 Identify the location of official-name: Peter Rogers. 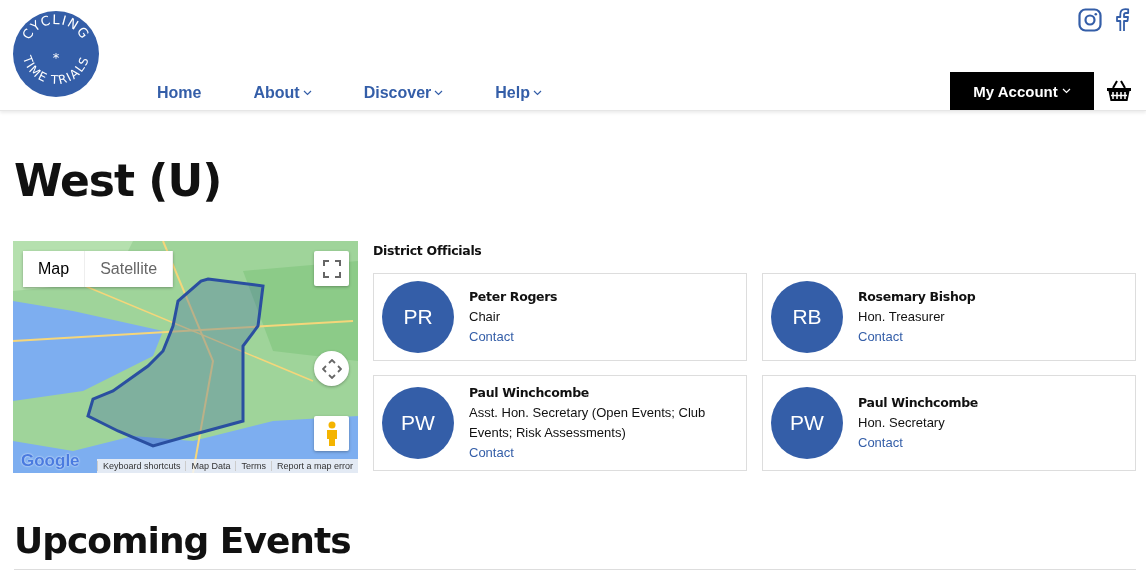
(513, 297).